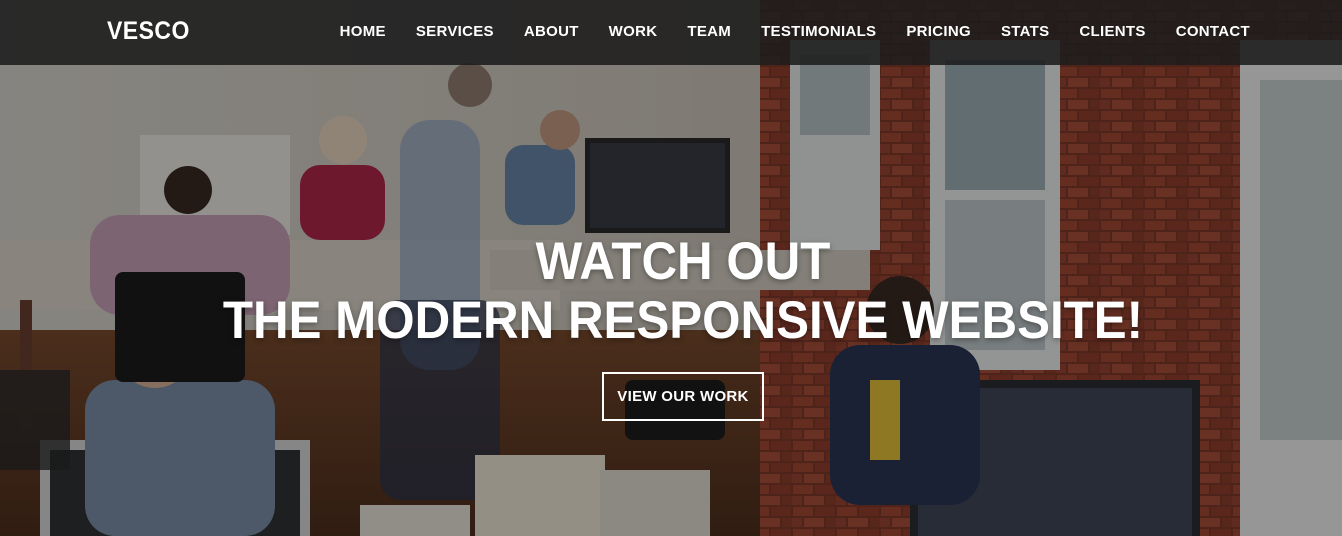 The image size is (1342, 536). What do you see at coordinates (709, 31) in the screenshot?
I see `nav-item-team: TEAM` at bounding box center [709, 31].